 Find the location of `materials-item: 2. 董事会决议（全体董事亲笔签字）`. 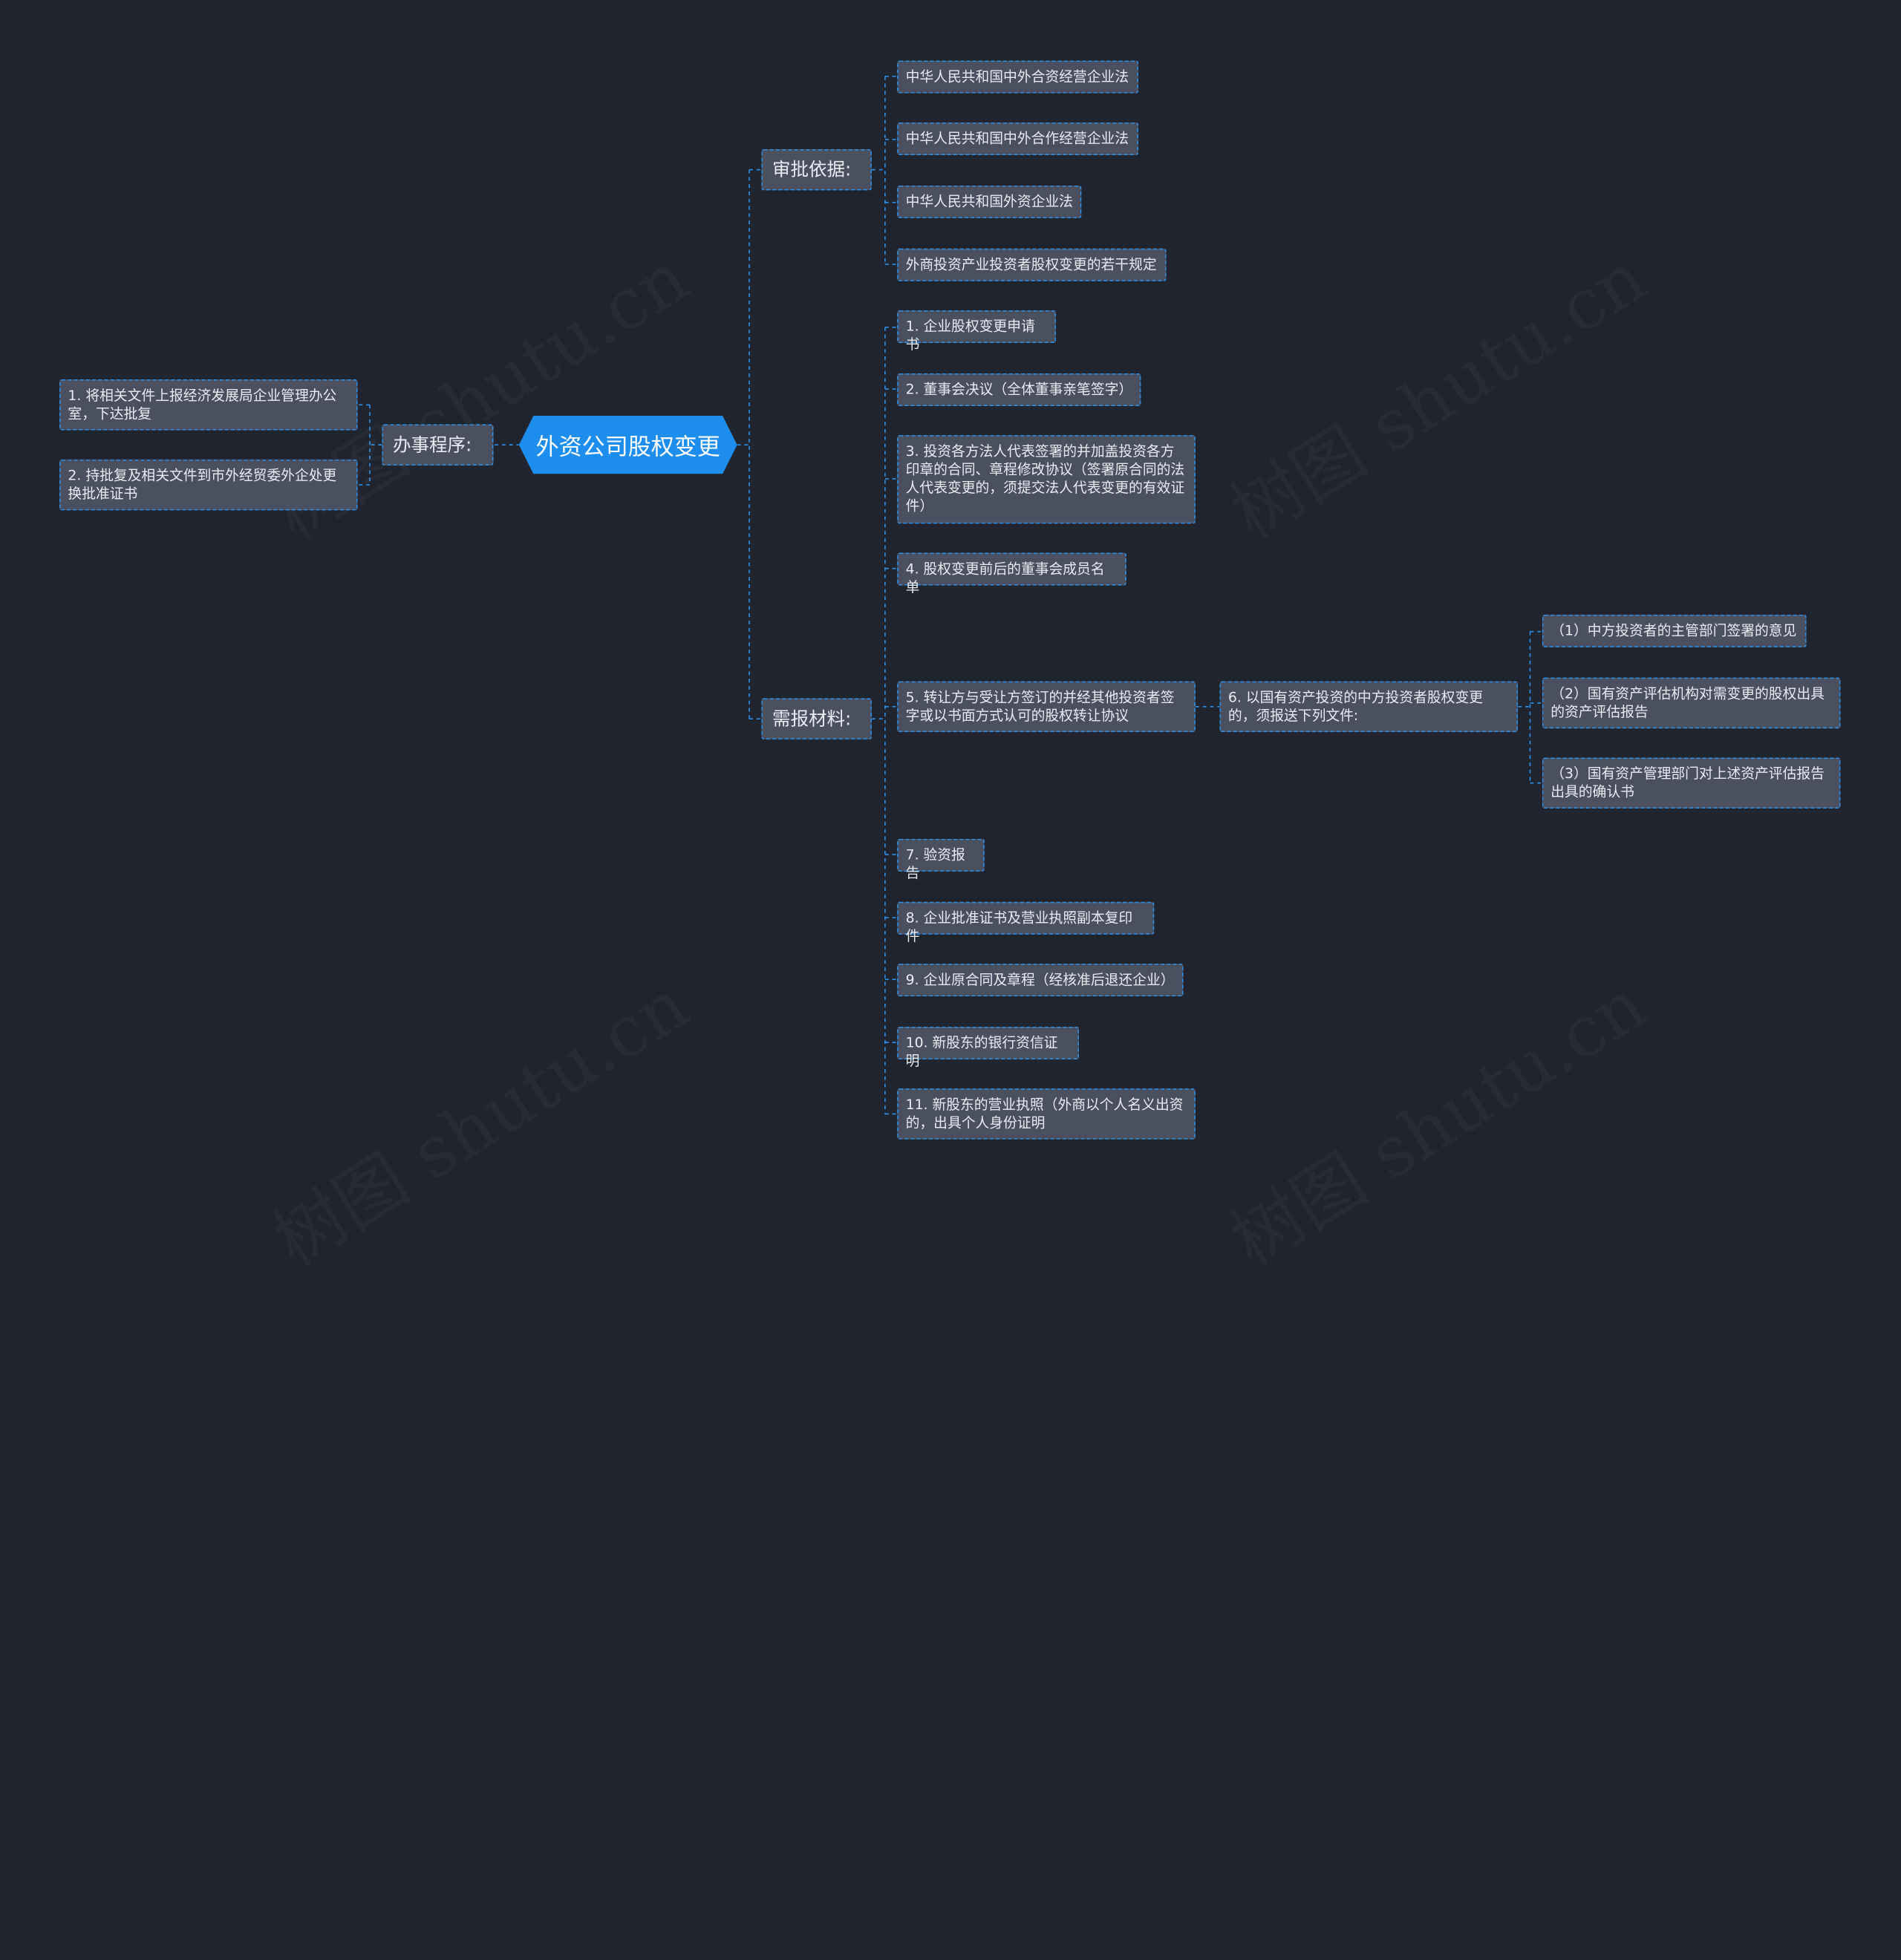

materials-item: 2. 董事会决议（全体董事亲笔签字） is located at coordinates (1019, 389).